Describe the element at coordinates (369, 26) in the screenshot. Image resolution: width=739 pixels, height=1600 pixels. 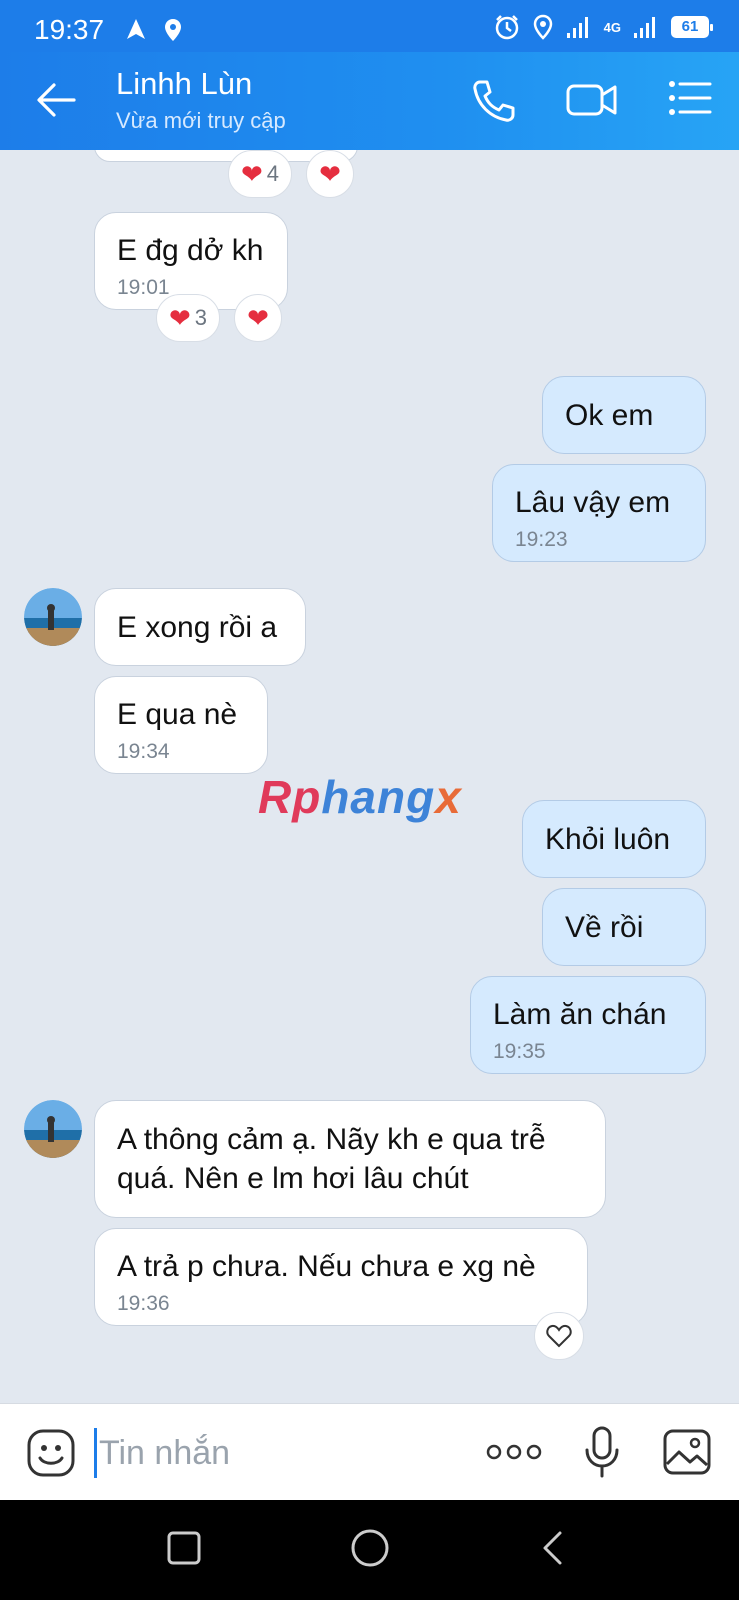
I see `status-bar: 19:37 4G 61` at that location.